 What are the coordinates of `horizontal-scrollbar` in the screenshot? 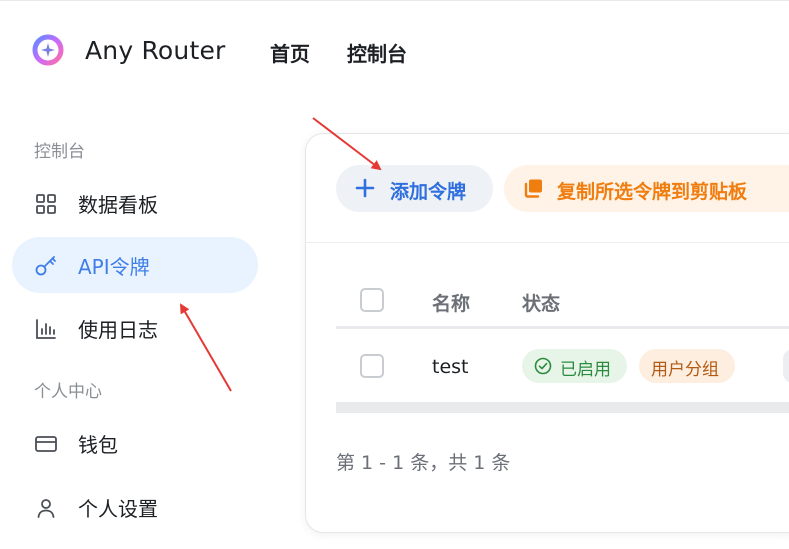 It's located at (562, 407).